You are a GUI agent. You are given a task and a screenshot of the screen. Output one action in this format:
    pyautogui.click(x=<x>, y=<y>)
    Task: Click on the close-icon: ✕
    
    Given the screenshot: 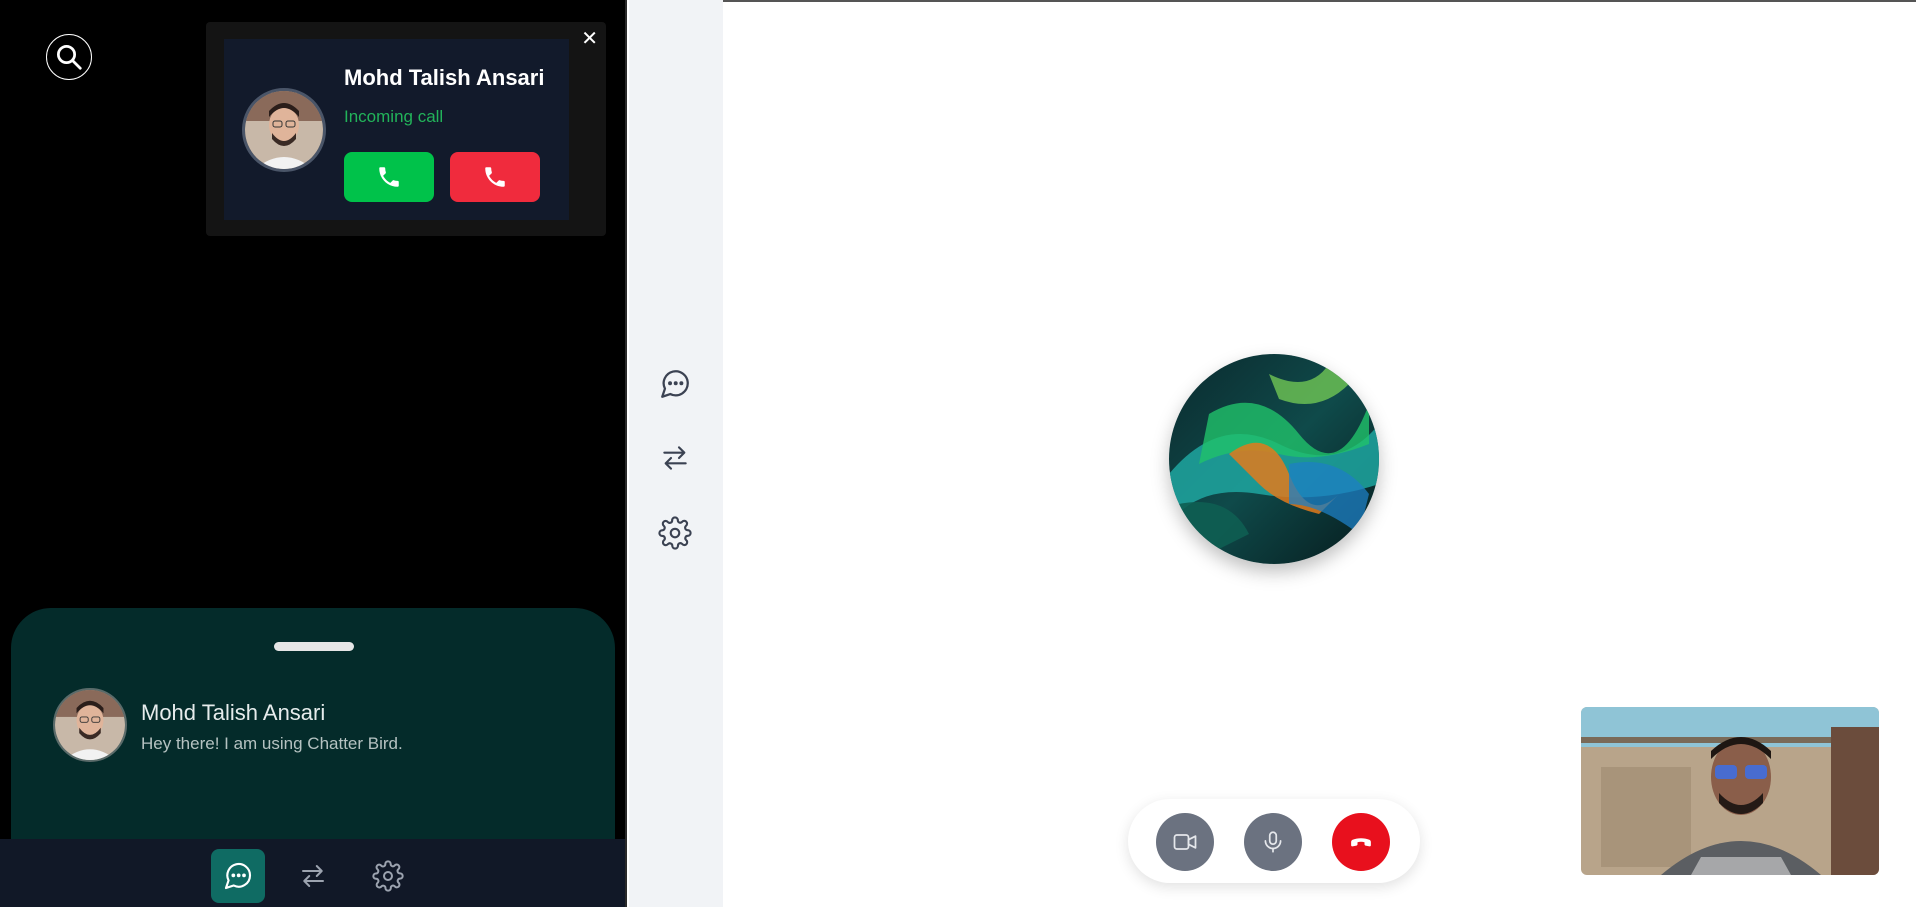 What is the action you would take?
    pyautogui.click(x=589, y=38)
    